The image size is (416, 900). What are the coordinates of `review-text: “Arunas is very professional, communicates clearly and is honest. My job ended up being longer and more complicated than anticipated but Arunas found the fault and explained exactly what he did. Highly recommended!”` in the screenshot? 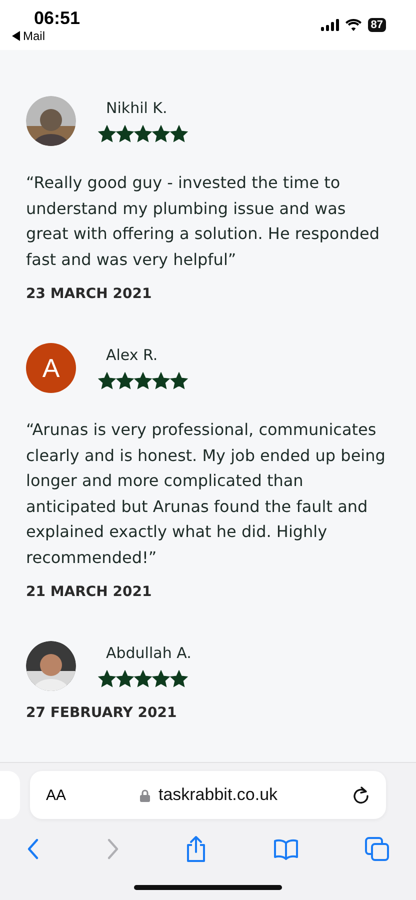 It's located at (206, 493).